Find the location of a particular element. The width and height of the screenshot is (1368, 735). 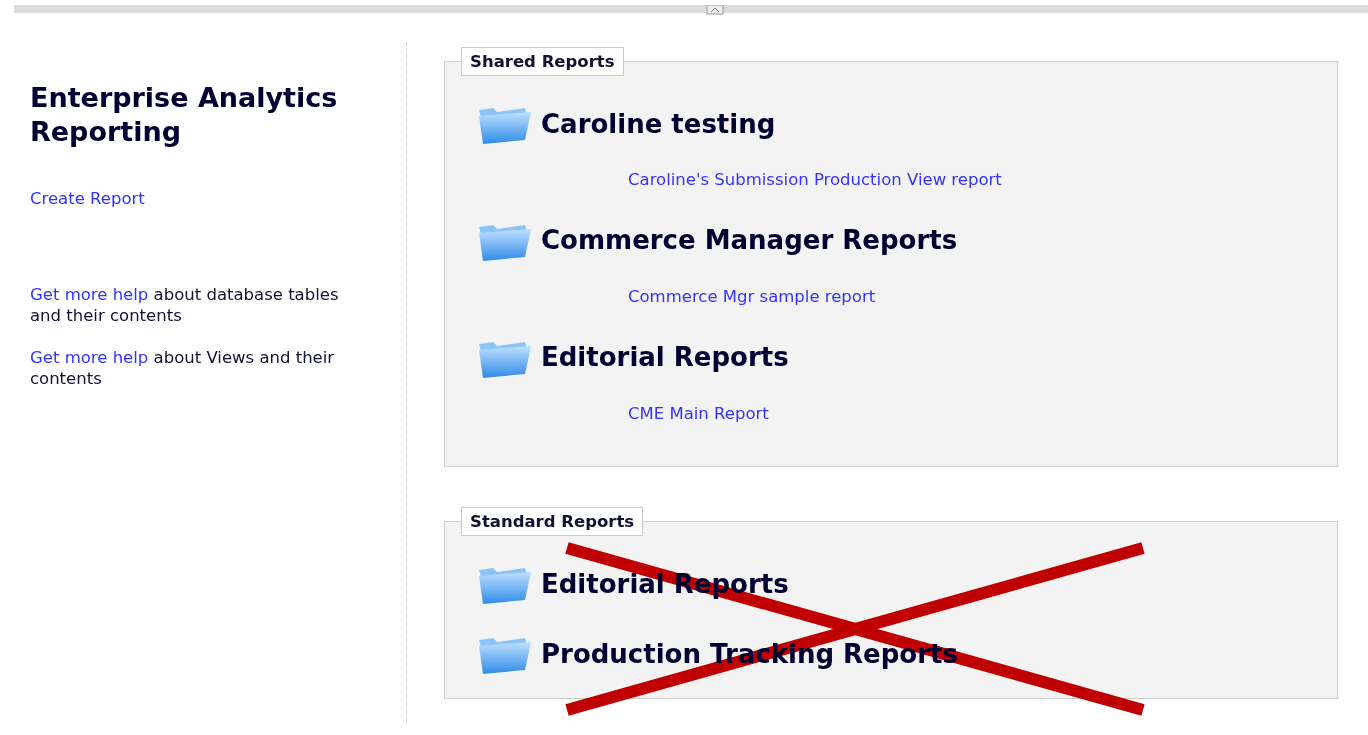

help-text: Get more help about database tables and their contents is located at coordinates (185, 304).